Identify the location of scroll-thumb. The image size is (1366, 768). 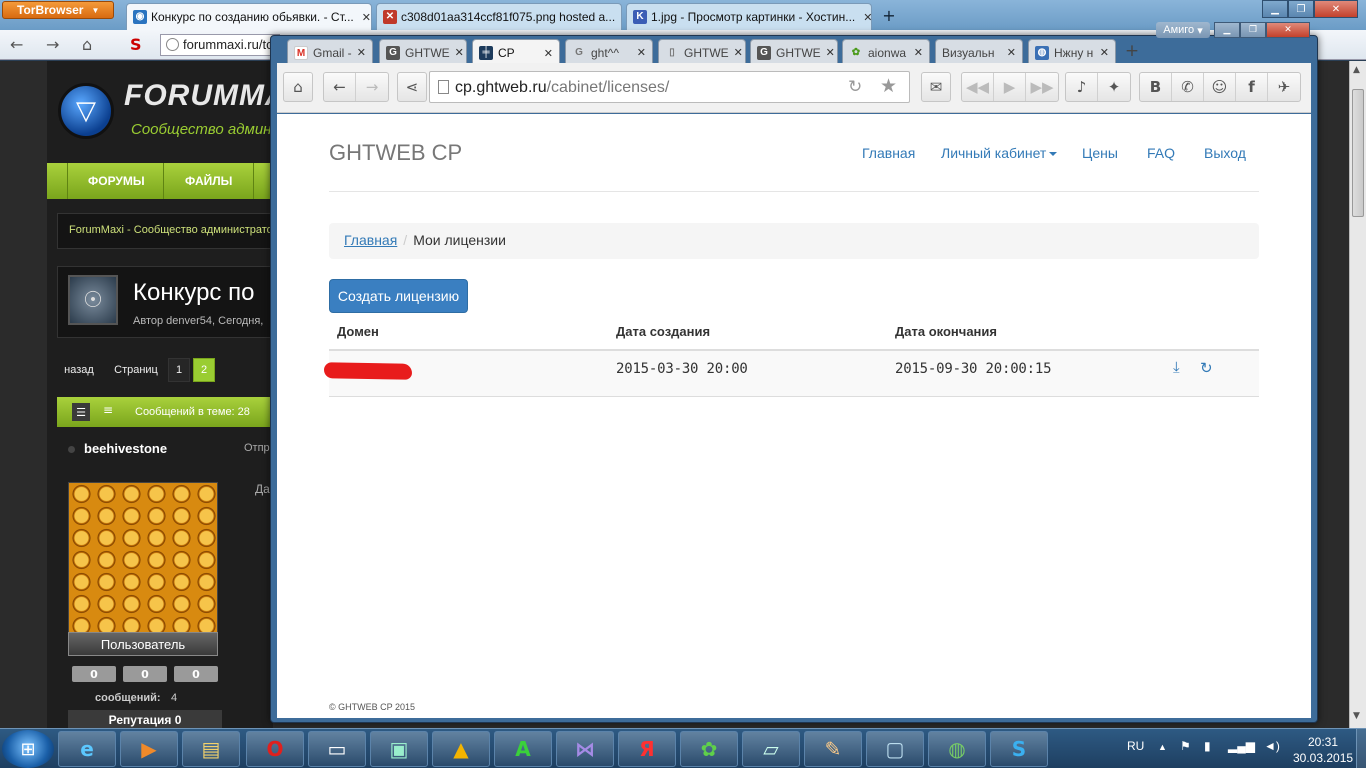
(1358, 153).